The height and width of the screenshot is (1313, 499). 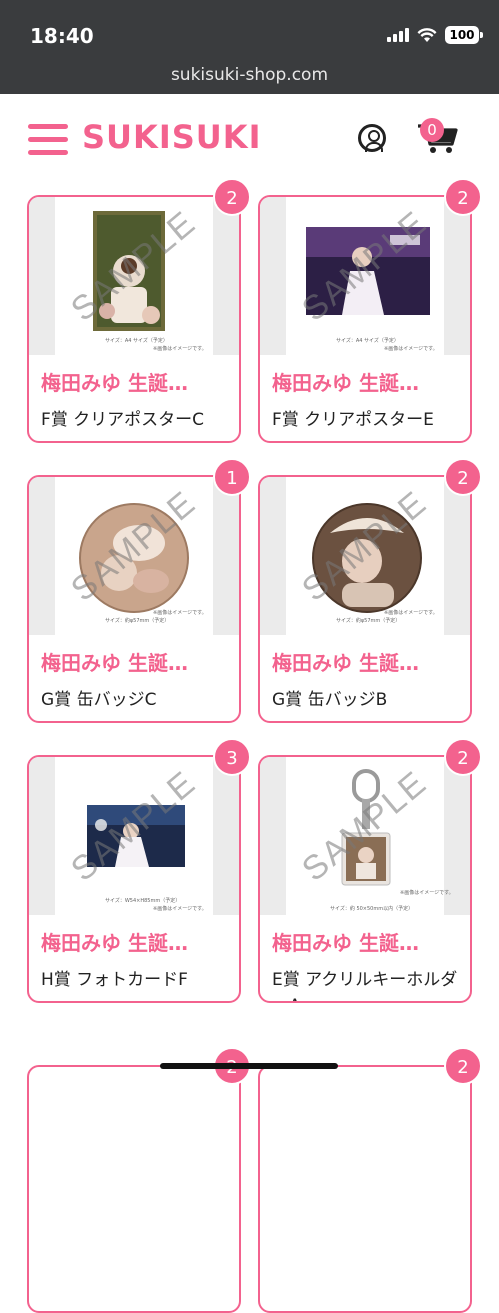 What do you see at coordinates (123, 420) in the screenshot?
I see `product-name: F賞 クリアポスターC` at bounding box center [123, 420].